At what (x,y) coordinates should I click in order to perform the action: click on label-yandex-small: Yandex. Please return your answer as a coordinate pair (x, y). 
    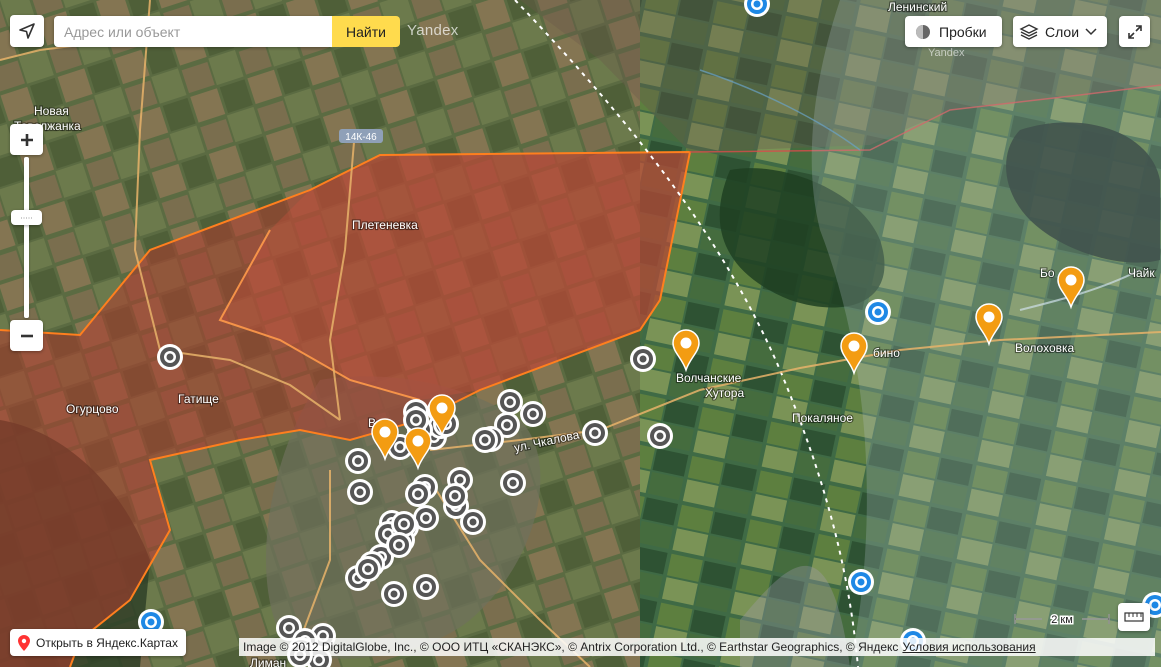
    Looking at the image, I should click on (946, 53).